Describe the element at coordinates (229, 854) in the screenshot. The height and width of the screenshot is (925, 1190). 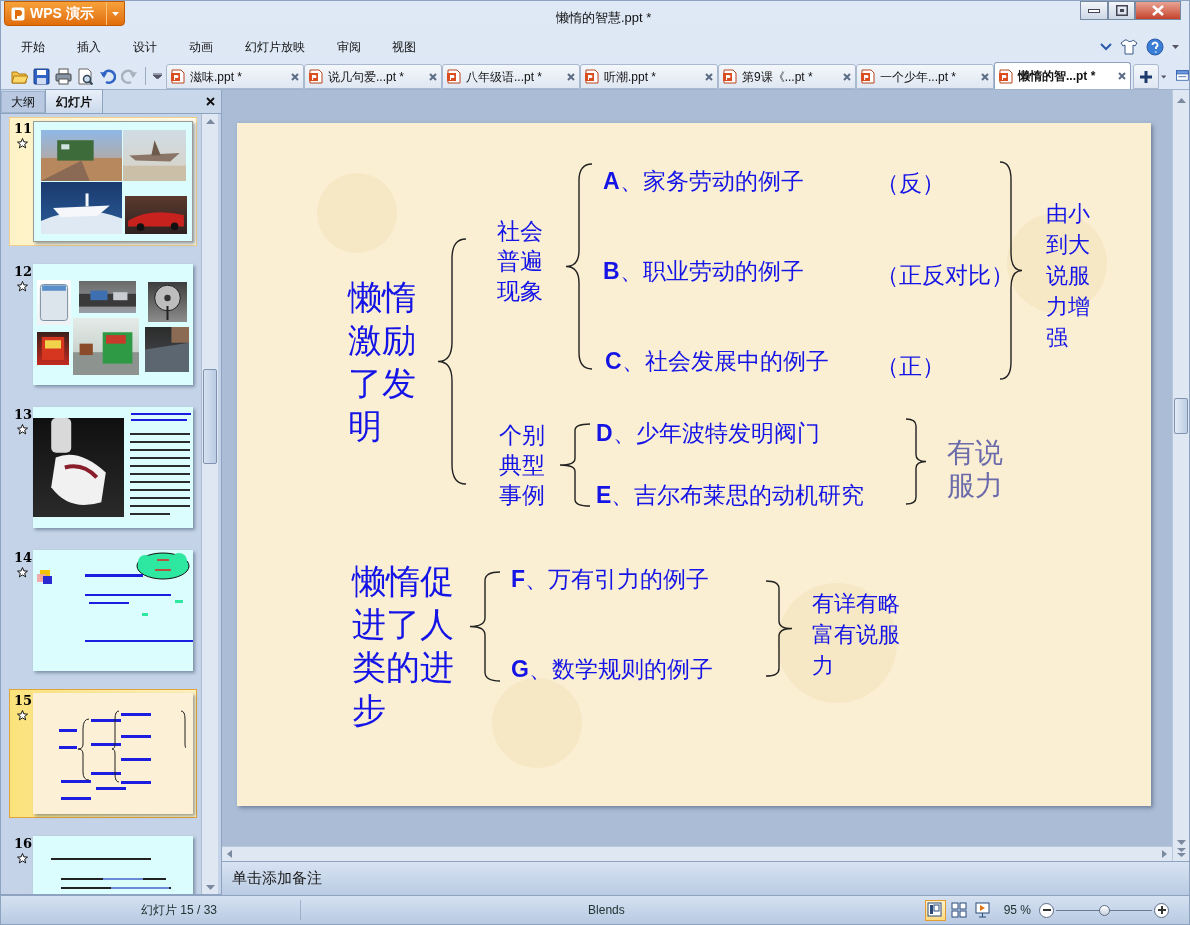
I see `scroll-left-icon` at that location.